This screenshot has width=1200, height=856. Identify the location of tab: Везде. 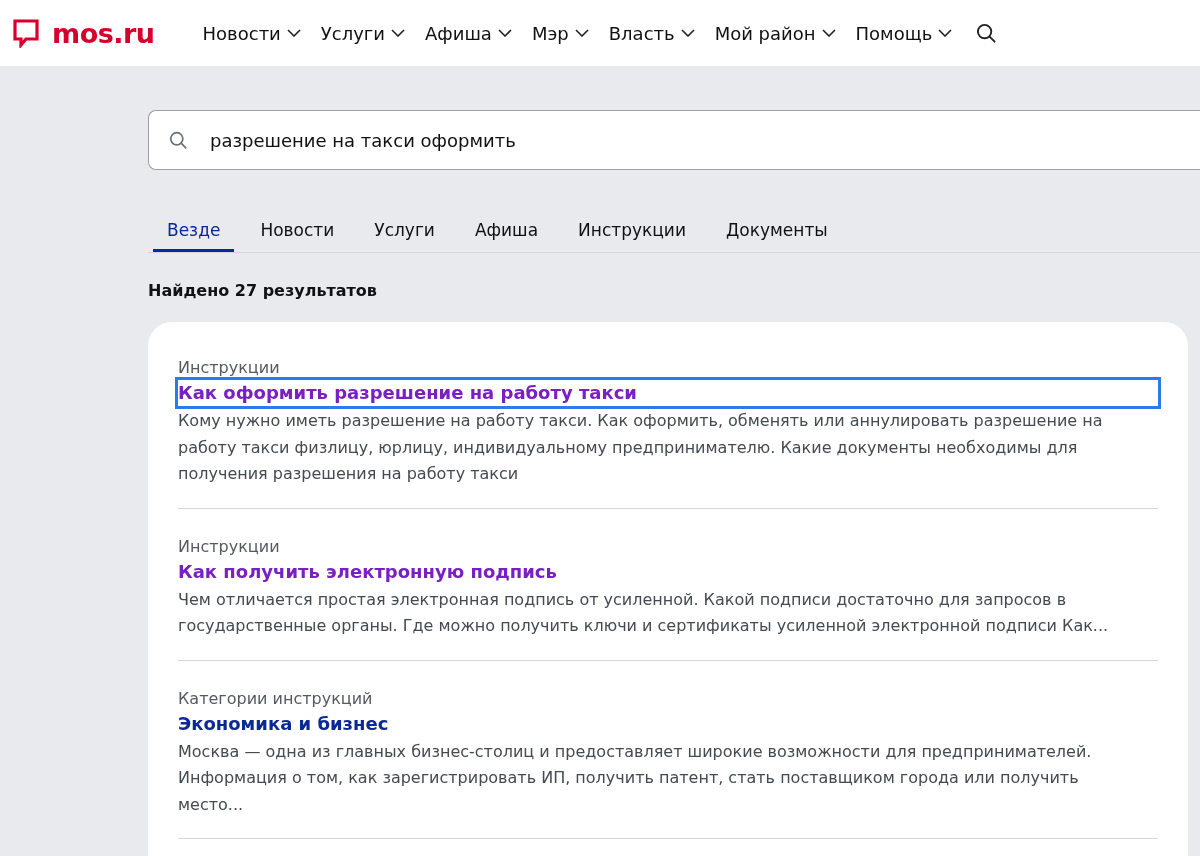
(194, 232).